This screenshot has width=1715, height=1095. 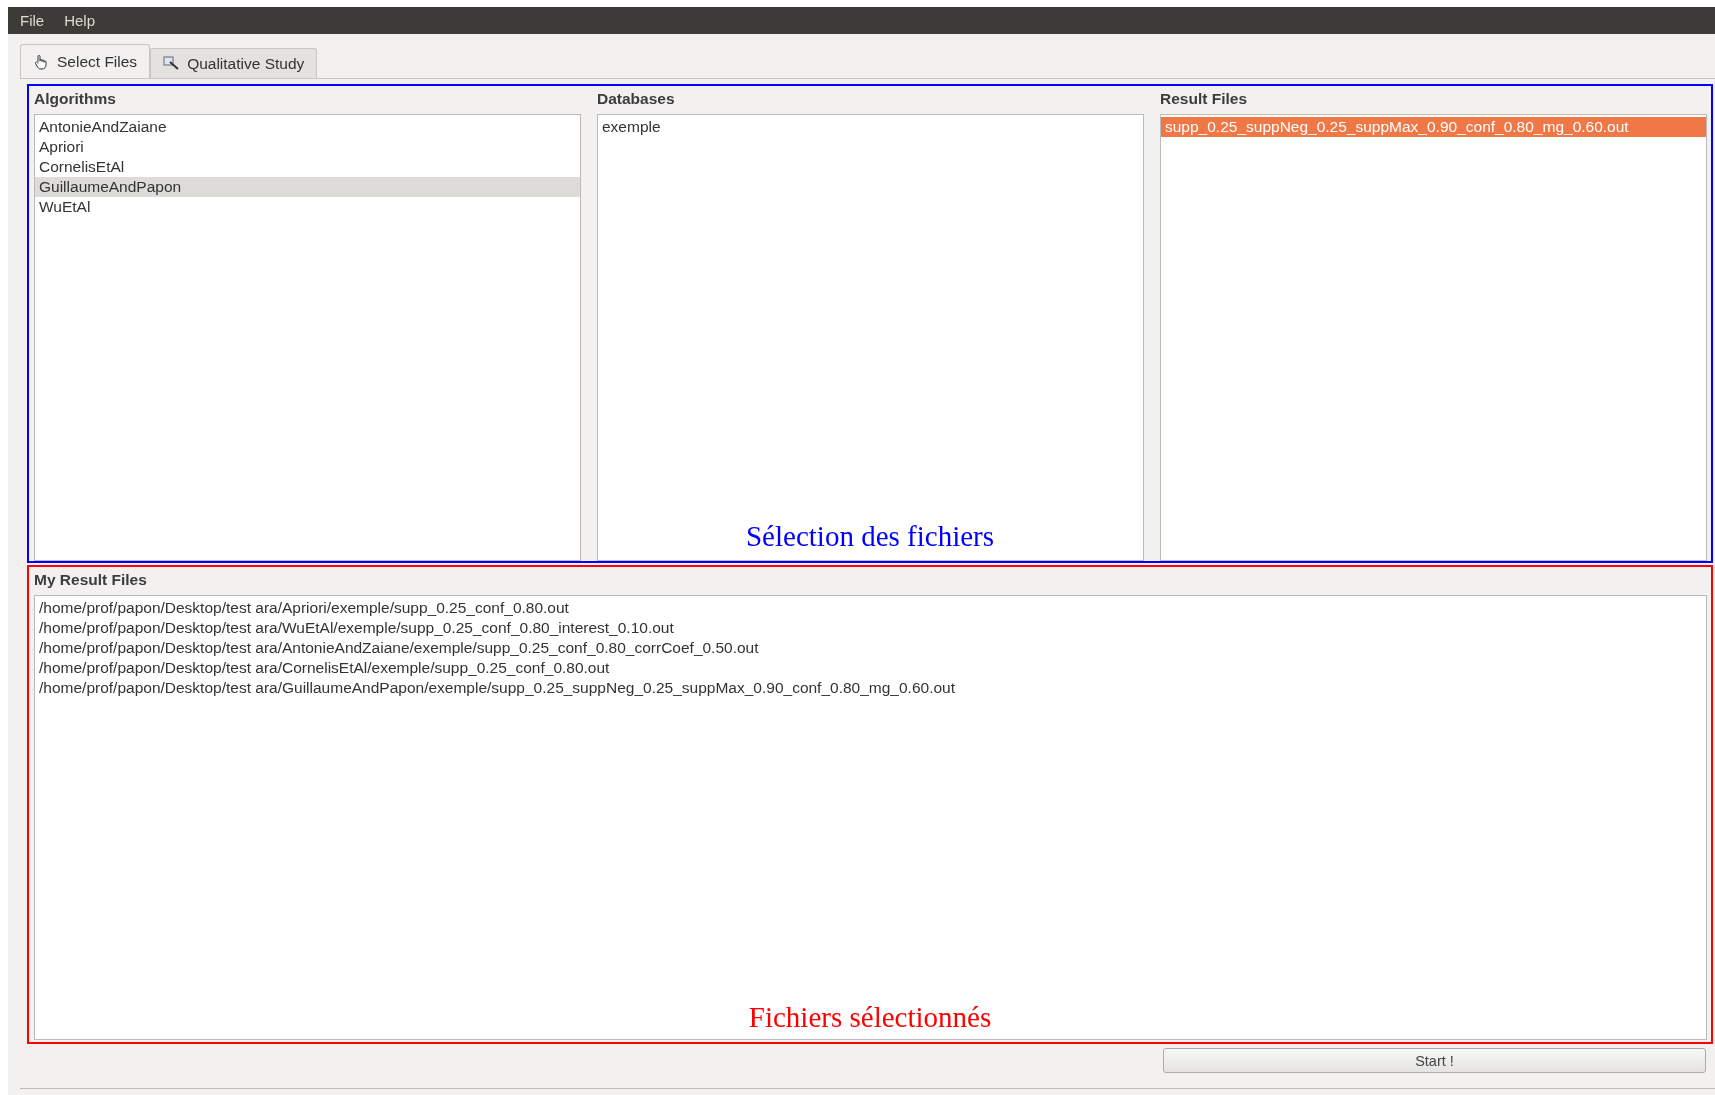 What do you see at coordinates (870, 648) in the screenshot?
I see `list-item: /home/prof/papon/Desktop/test ara/AntonieAndZaiane/exemple/supp_0.25_conf_0.80_corrCoef_0.50.out` at bounding box center [870, 648].